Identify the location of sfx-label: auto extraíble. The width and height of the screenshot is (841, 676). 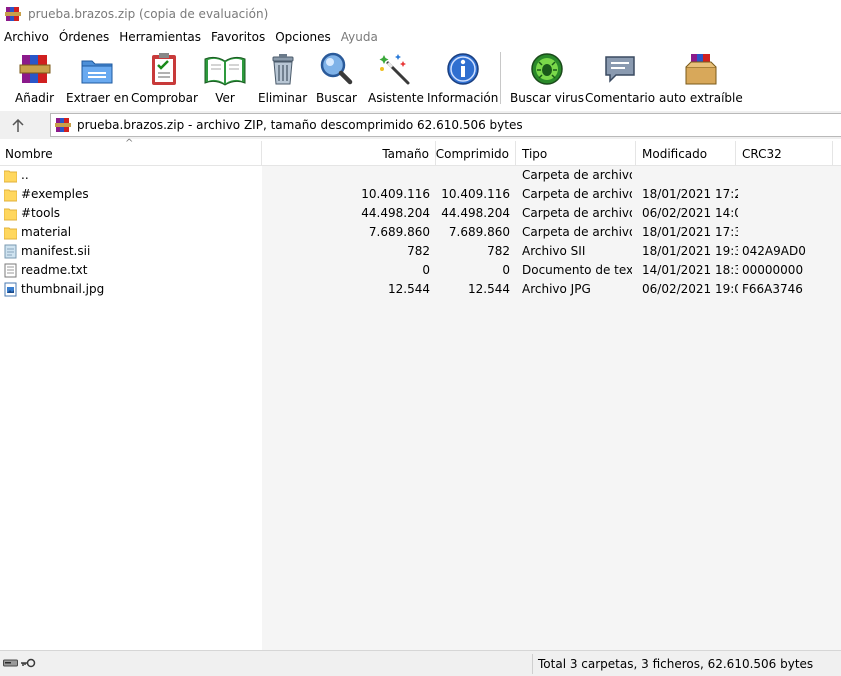
(701, 98).